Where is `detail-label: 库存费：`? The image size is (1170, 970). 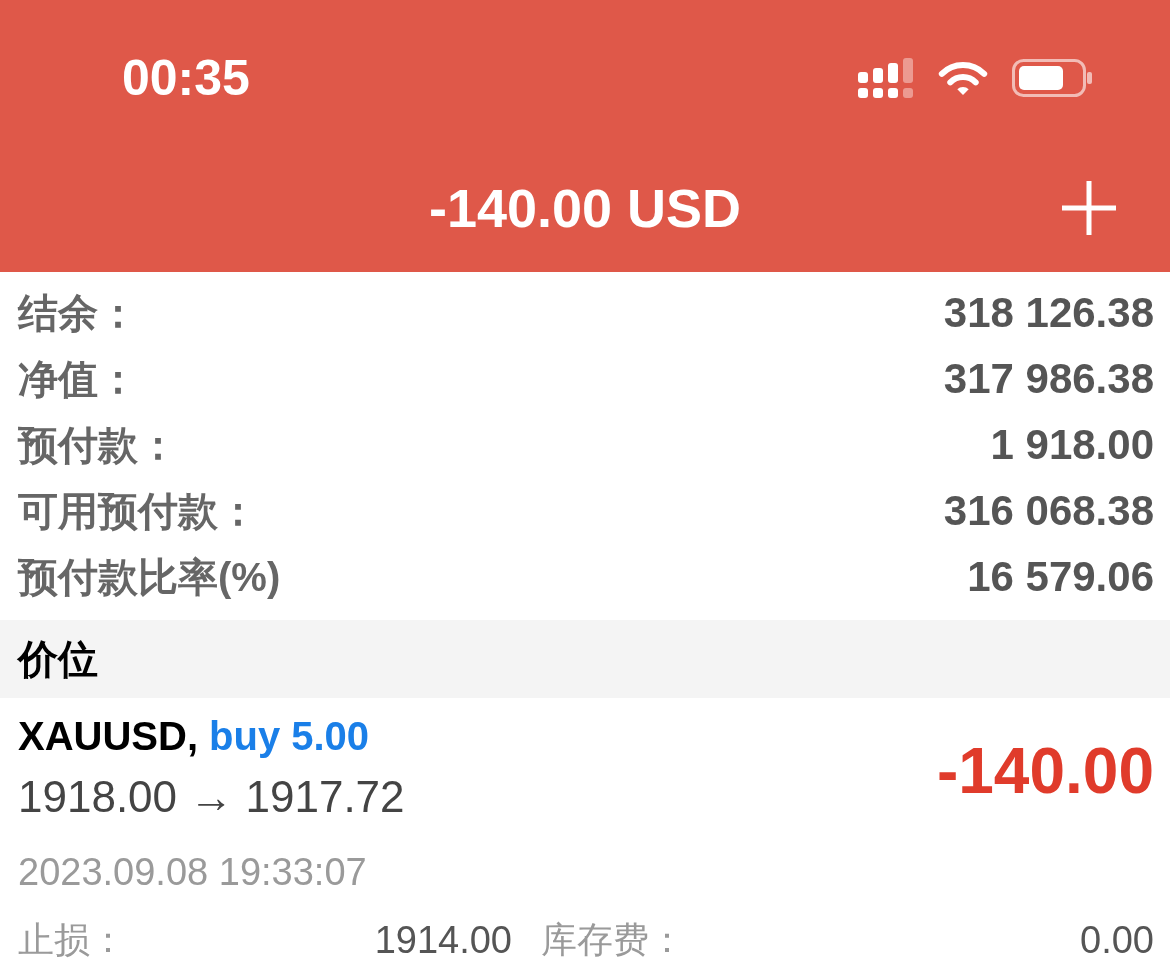 detail-label: 库存费： is located at coordinates (613, 940).